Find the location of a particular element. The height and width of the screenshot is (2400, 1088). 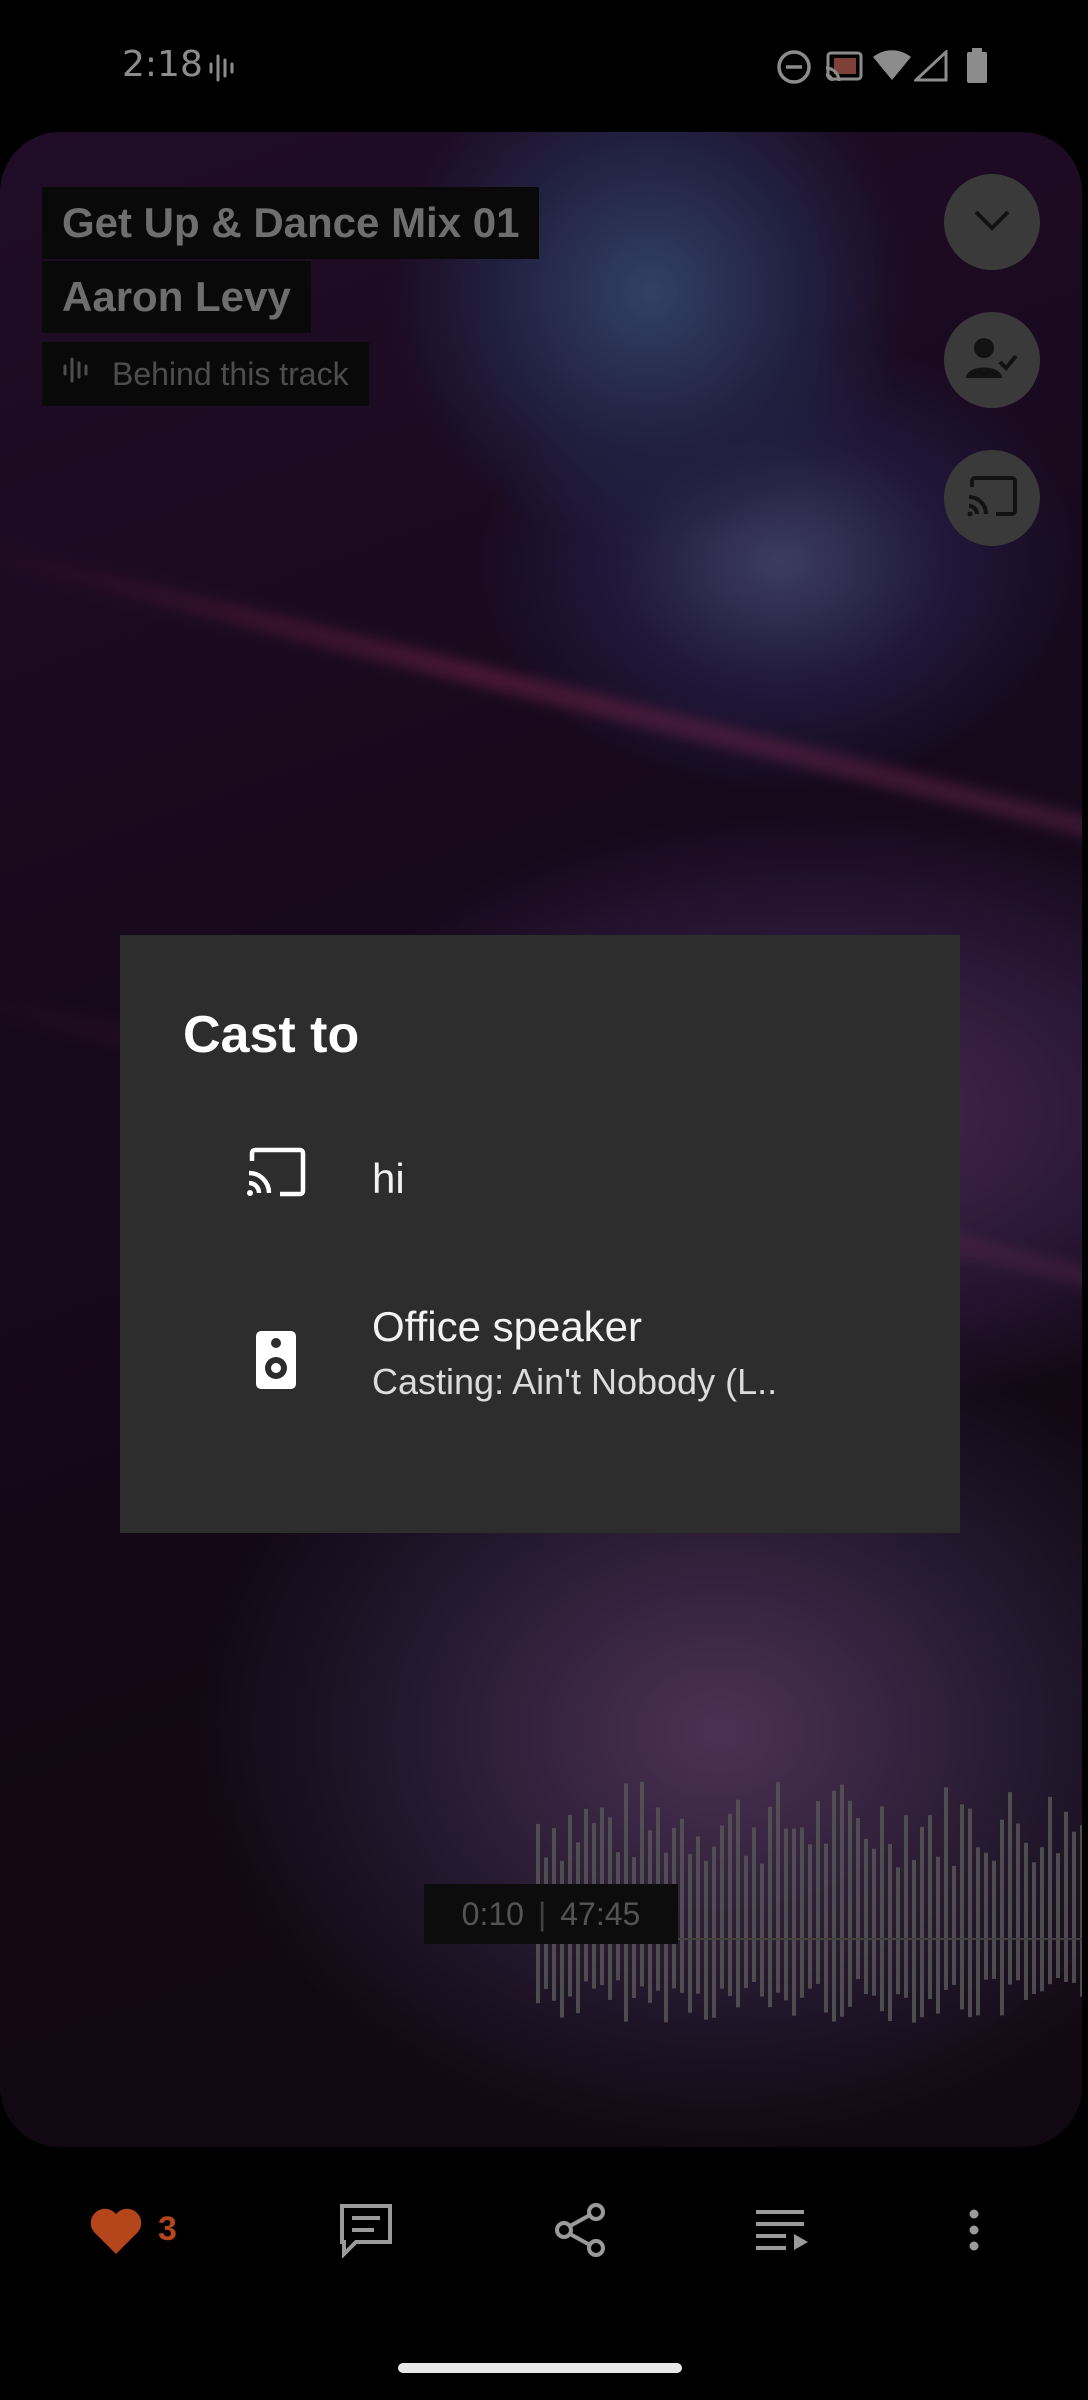

like-count: 3 is located at coordinates (167, 2229).